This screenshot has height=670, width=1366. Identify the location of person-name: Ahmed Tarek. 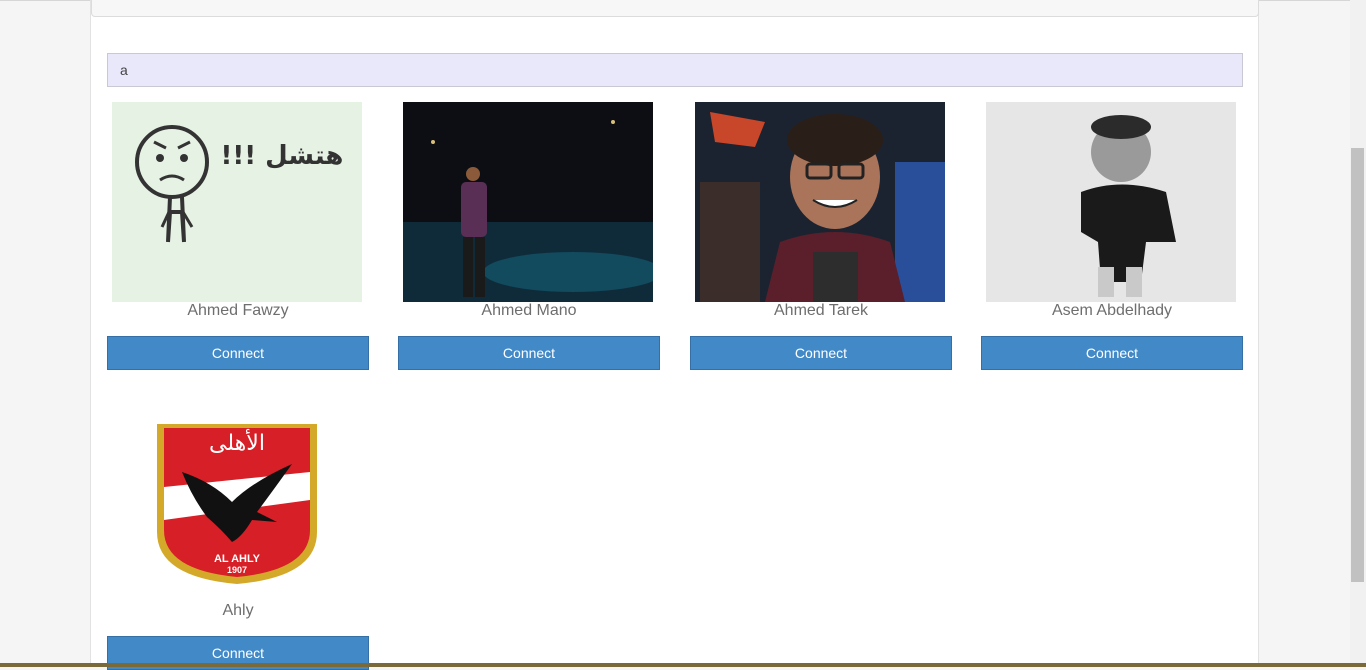
(821, 310).